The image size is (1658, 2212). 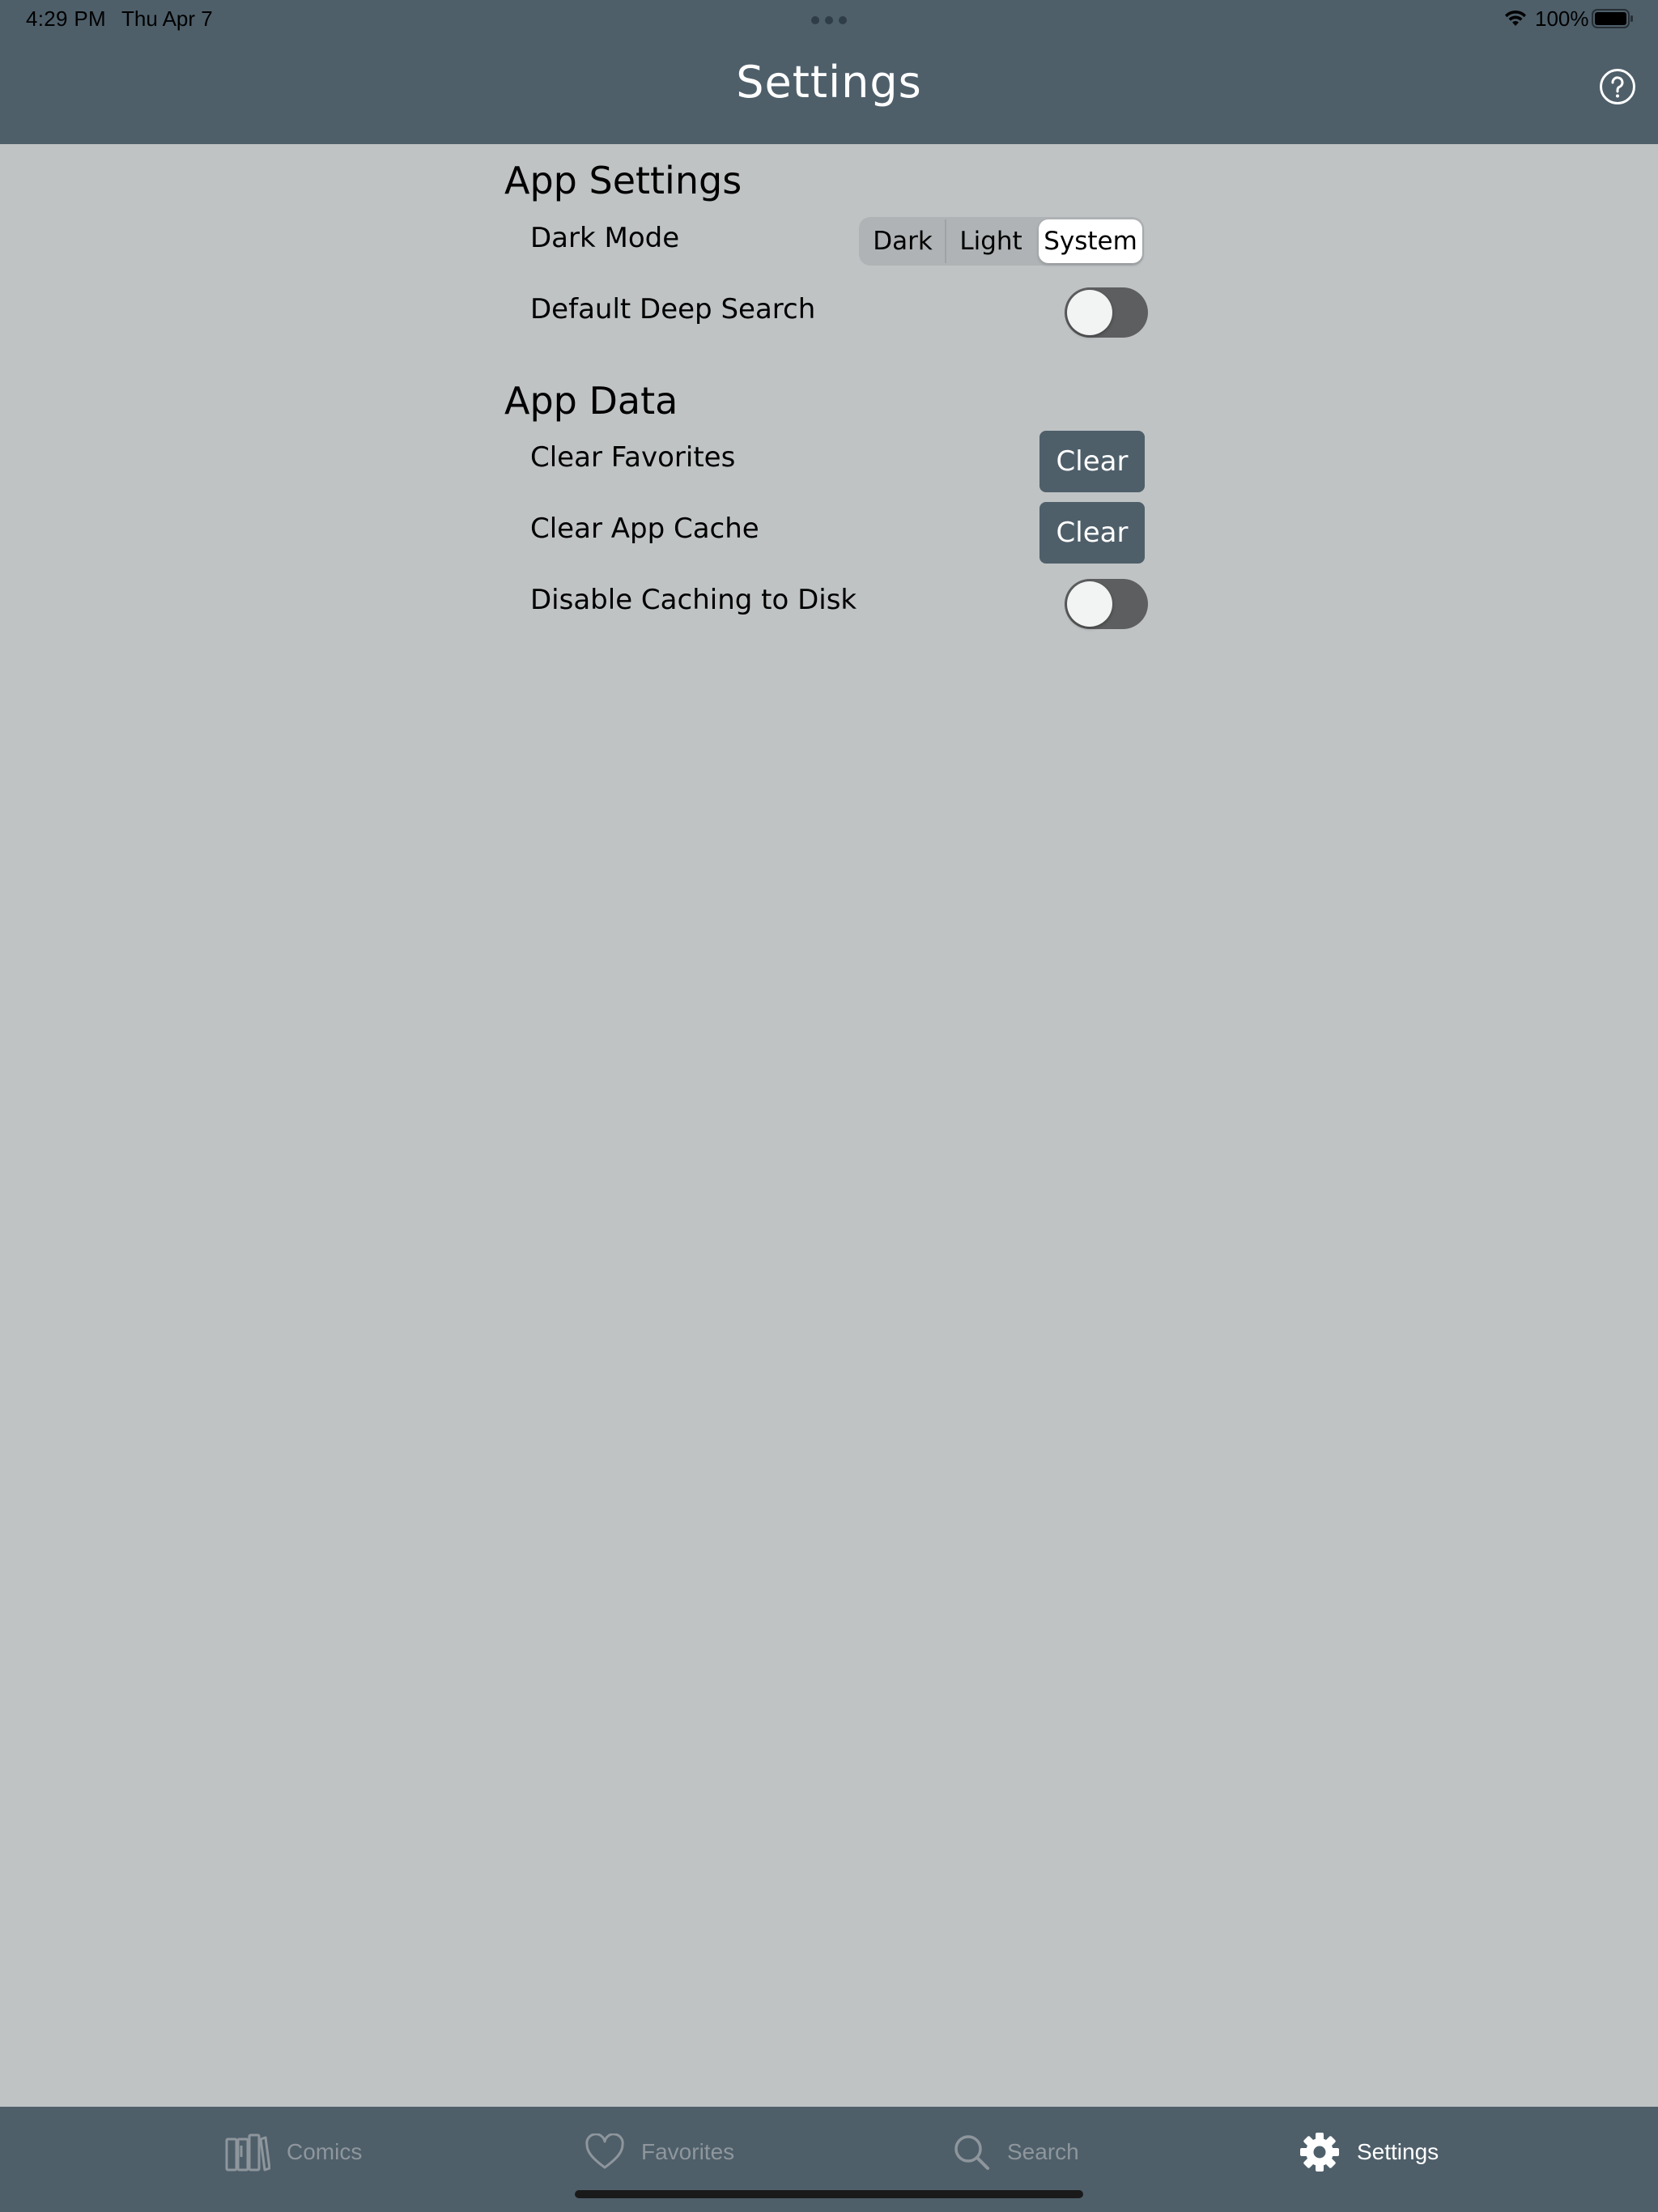 I want to click on default-deep-search-toggle, so click(x=1106, y=312).